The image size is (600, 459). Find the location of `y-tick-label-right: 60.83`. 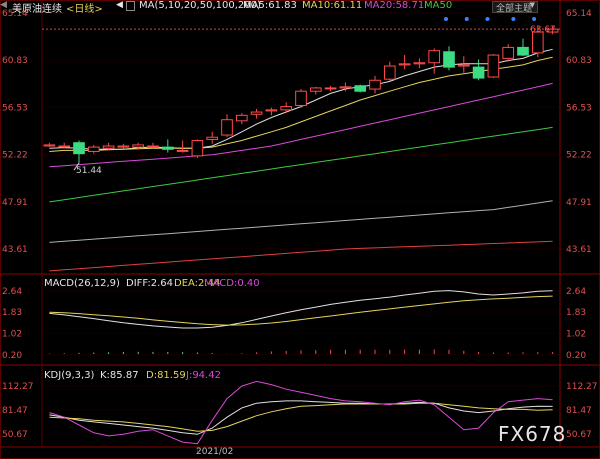

y-tick-label-right: 60.83 is located at coordinates (579, 61).